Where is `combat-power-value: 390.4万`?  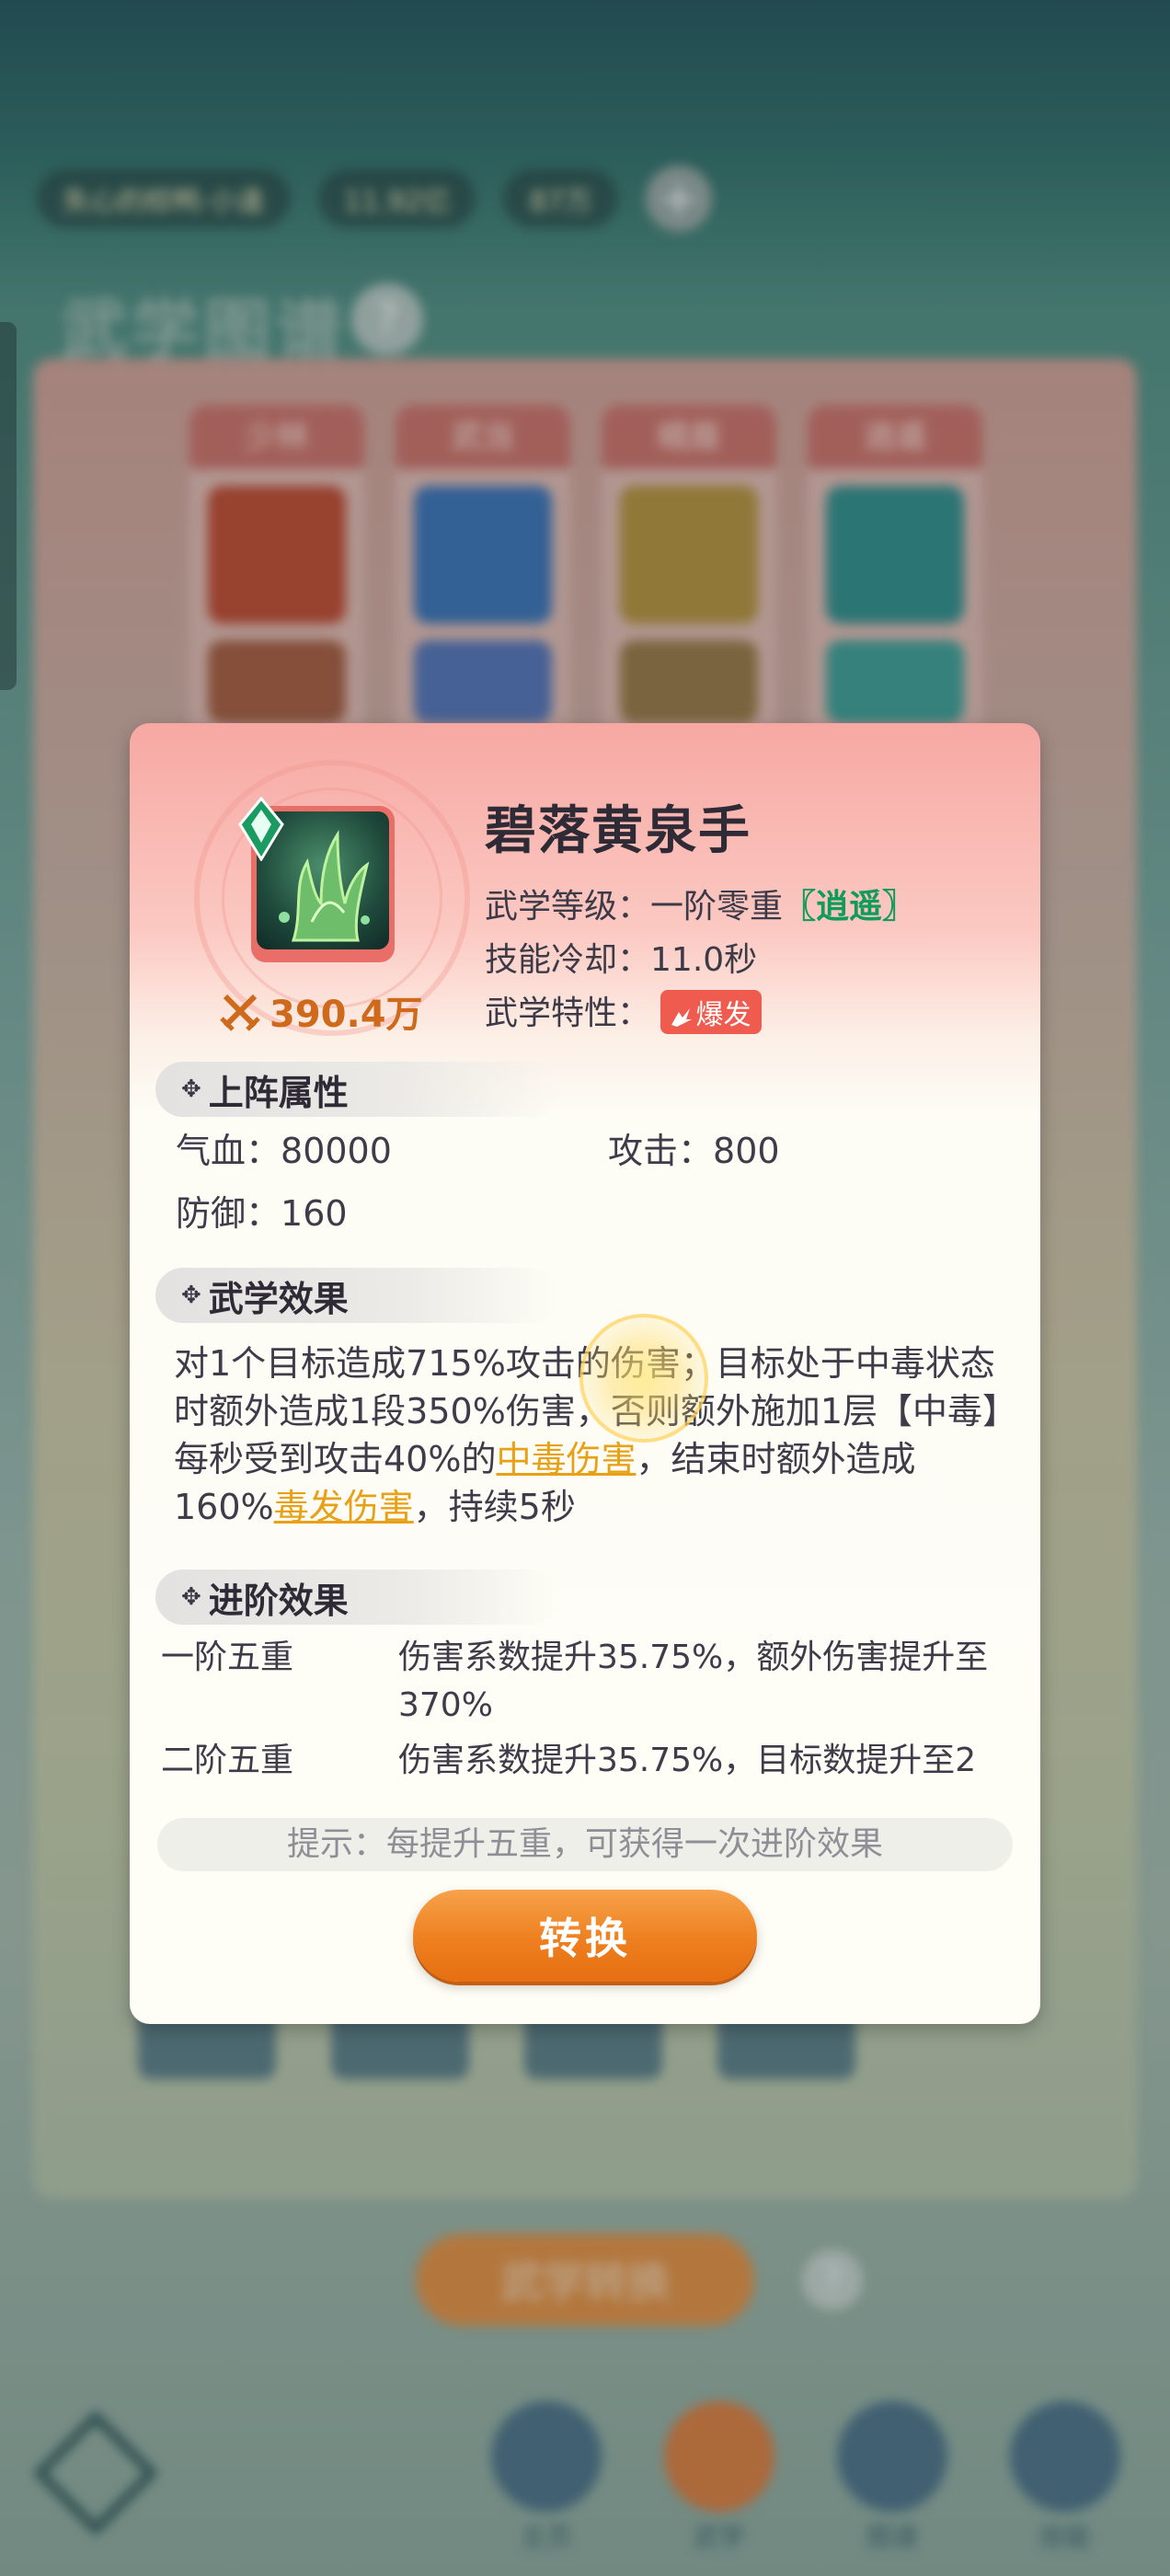 combat-power-value: 390.4万 is located at coordinates (346, 1015).